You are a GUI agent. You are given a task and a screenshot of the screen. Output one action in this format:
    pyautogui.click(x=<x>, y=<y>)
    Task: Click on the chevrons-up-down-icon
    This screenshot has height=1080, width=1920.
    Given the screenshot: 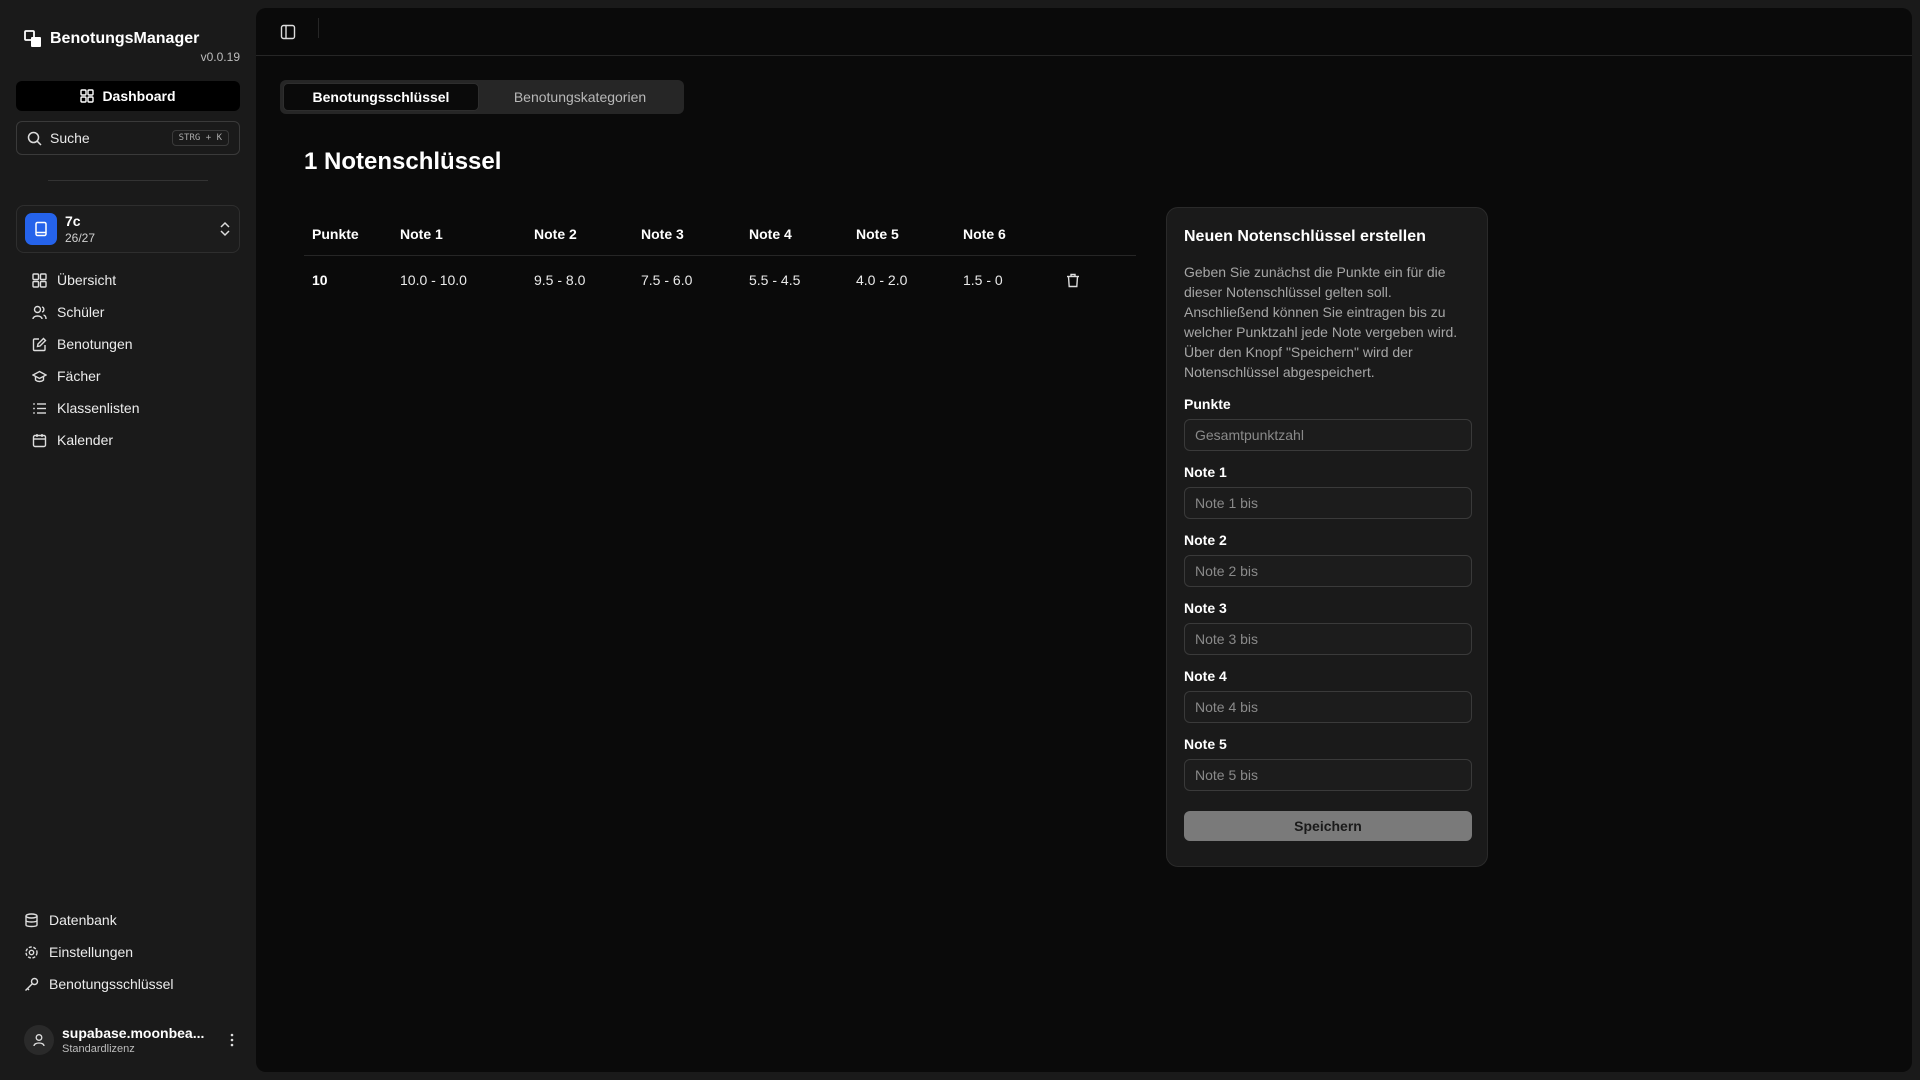 What is the action you would take?
    pyautogui.click(x=225, y=229)
    